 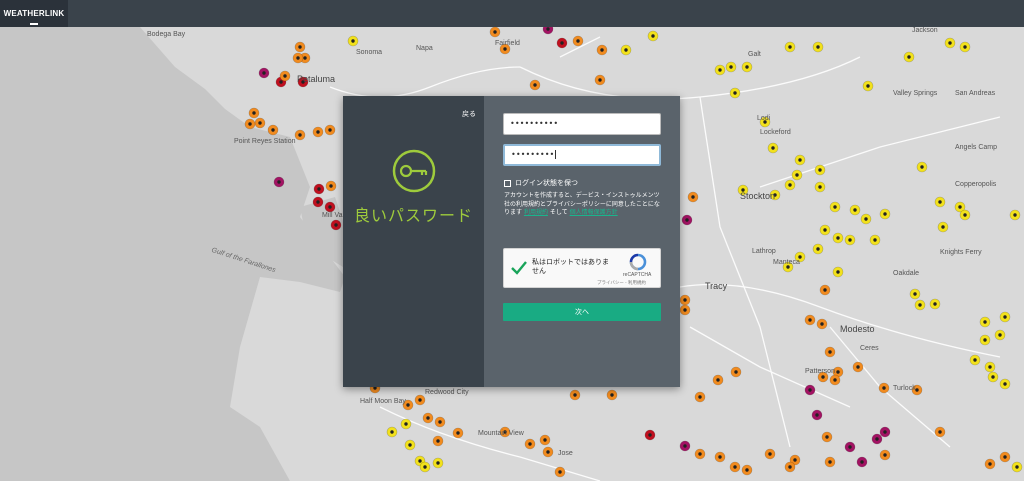 I want to click on map-label: Mountain View, so click(x=501, y=433).